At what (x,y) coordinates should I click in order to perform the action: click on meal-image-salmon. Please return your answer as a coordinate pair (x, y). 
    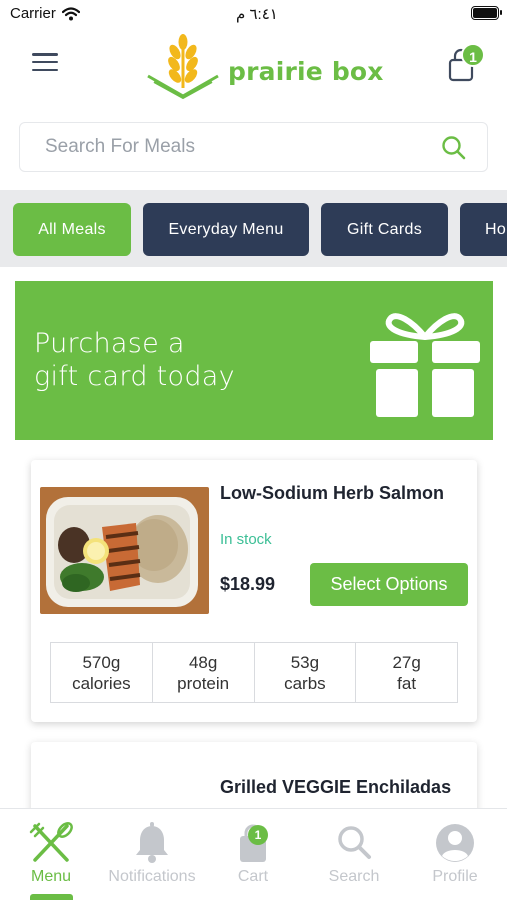
    Looking at the image, I should click on (124, 550).